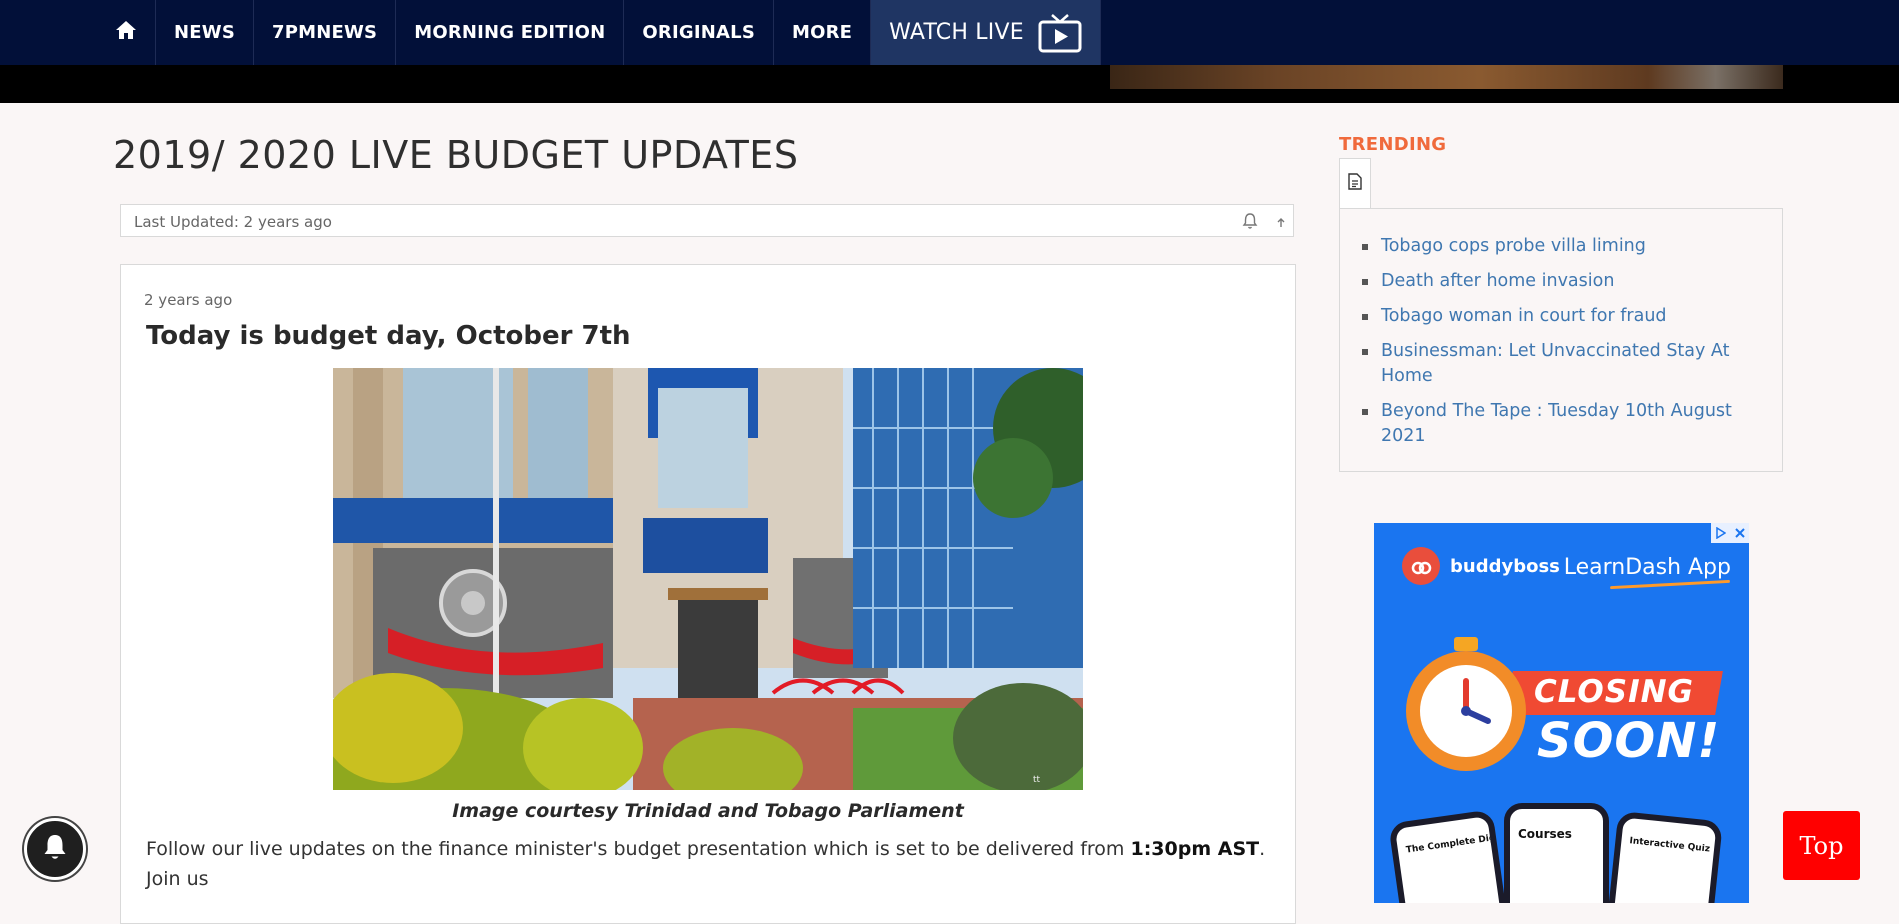 This screenshot has height=924, width=1899. What do you see at coordinates (510, 32) in the screenshot?
I see `nav-morning-edition: MORNING EDITION` at bounding box center [510, 32].